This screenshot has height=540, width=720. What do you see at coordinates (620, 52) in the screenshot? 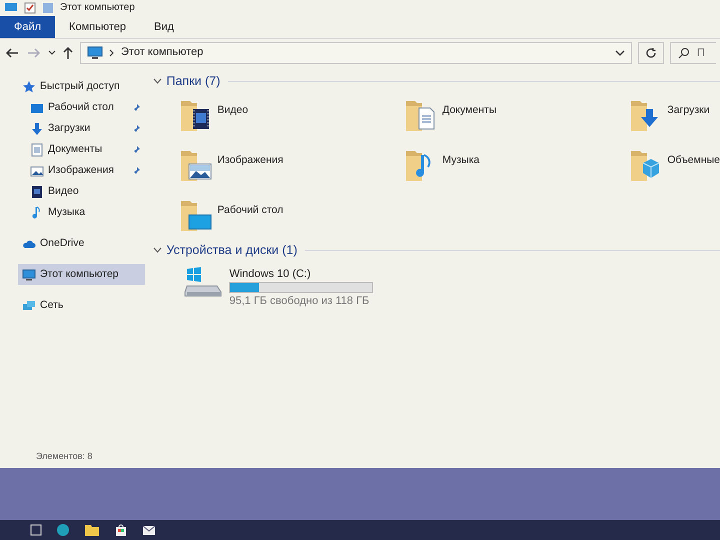
I see `dropdown-icon` at bounding box center [620, 52].